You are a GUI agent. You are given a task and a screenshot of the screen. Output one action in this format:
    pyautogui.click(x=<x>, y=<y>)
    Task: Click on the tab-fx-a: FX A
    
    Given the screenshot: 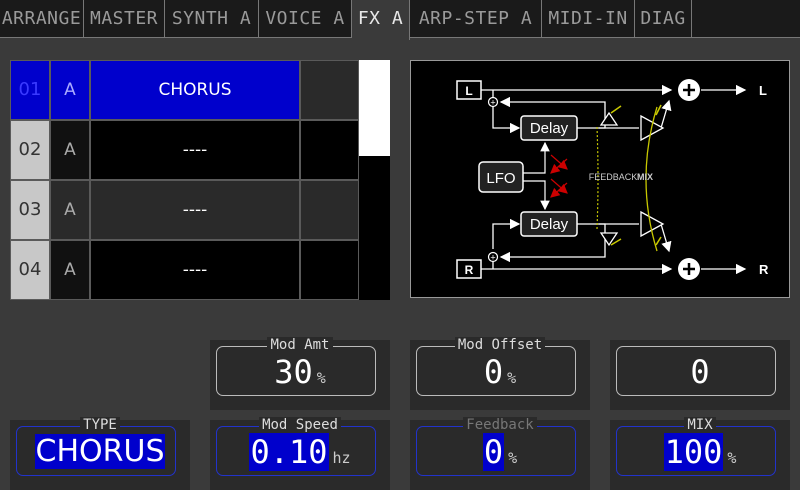 What is the action you would take?
    pyautogui.click(x=381, y=20)
    